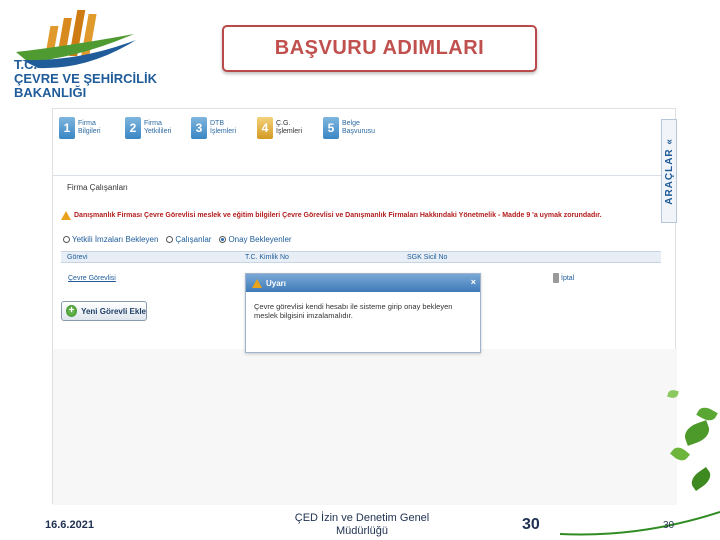  Describe the element at coordinates (260, 239) in the screenshot. I see `radio-label: Onay Bekleyenler` at that location.